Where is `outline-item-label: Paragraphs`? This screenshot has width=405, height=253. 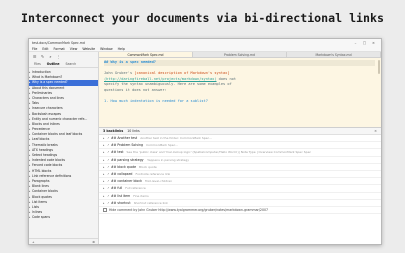
outline-item-label: Paragraphs is located at coordinates (41, 180).